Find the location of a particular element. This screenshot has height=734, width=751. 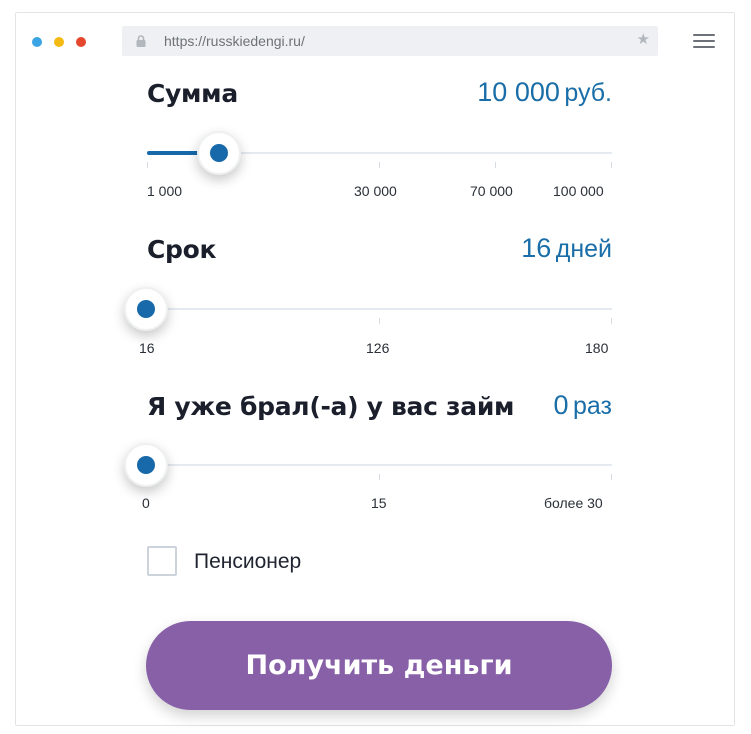

term-slider-thumb is located at coordinates (146, 309).